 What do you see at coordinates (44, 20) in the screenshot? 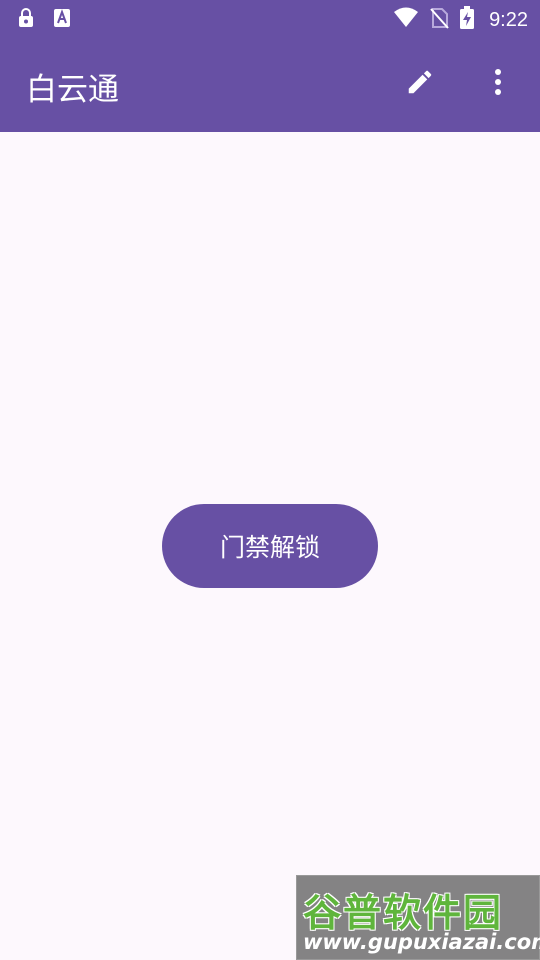
I see `status-left-icons` at bounding box center [44, 20].